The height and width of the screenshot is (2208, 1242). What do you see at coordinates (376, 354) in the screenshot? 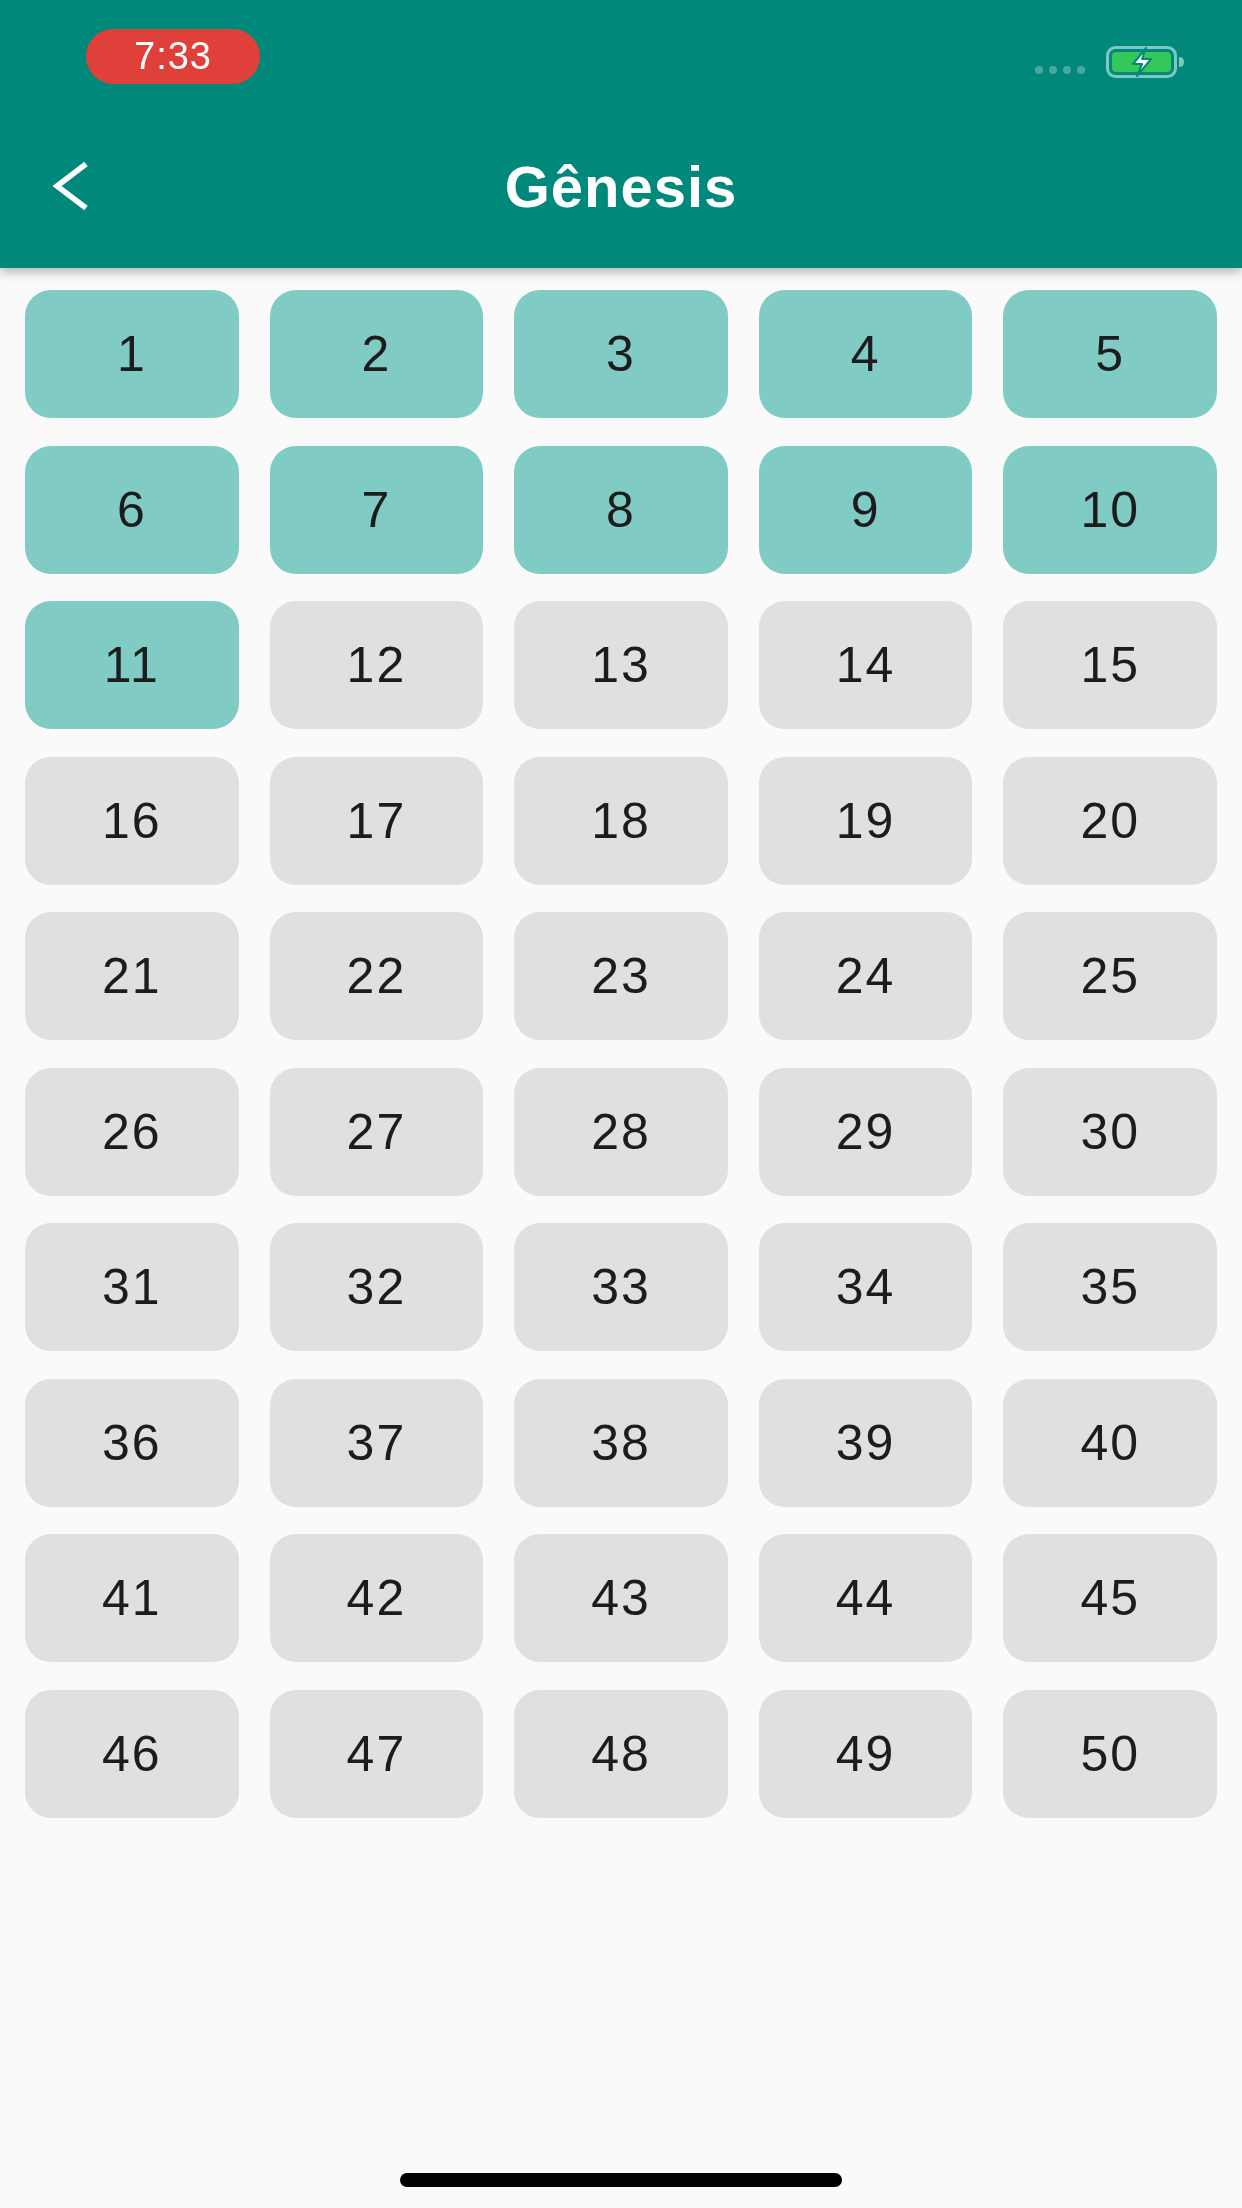
I see `chapter-button: 2` at bounding box center [376, 354].